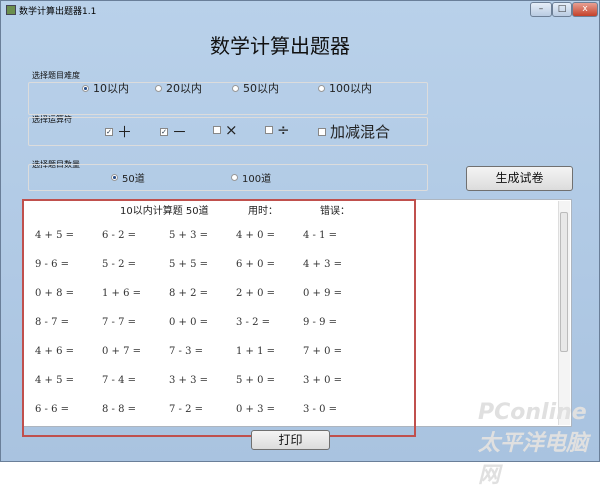 The height and width of the screenshot is (489, 600). What do you see at coordinates (180, 132) in the screenshot?
I see `option-label: －` at bounding box center [180, 132].